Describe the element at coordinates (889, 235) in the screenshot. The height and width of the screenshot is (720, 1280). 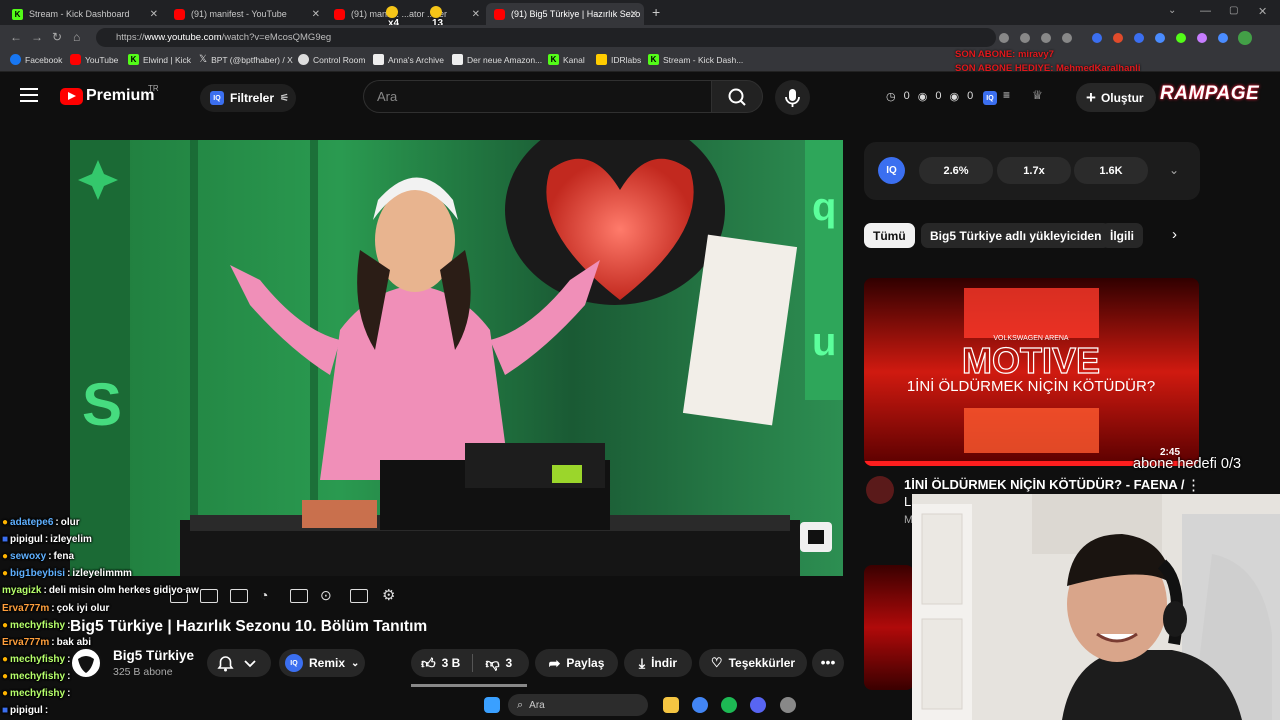
I see `chip-all: Tümü` at that location.